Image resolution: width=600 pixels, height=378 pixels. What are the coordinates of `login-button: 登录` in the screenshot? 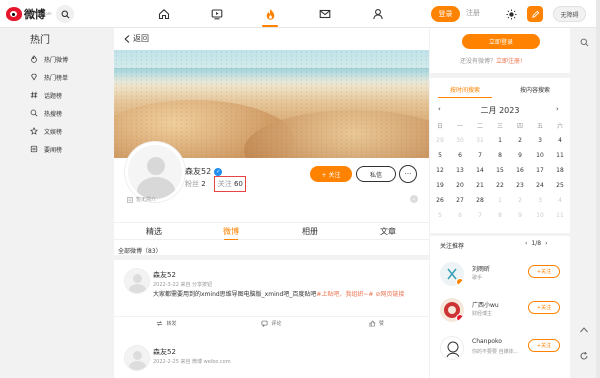 It's located at (445, 14).